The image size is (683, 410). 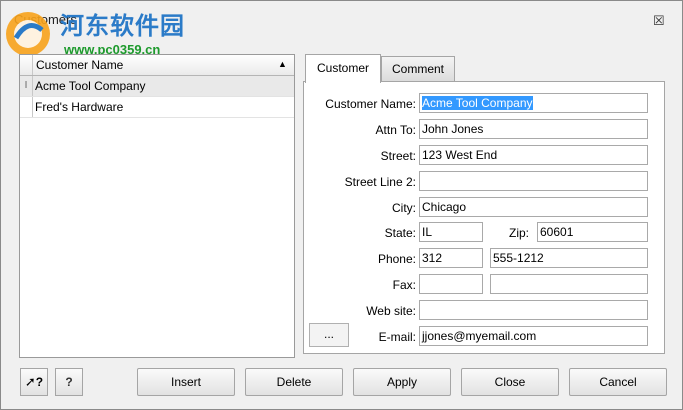 I want to click on pointer-help-icon: ➚, so click(x=30, y=381).